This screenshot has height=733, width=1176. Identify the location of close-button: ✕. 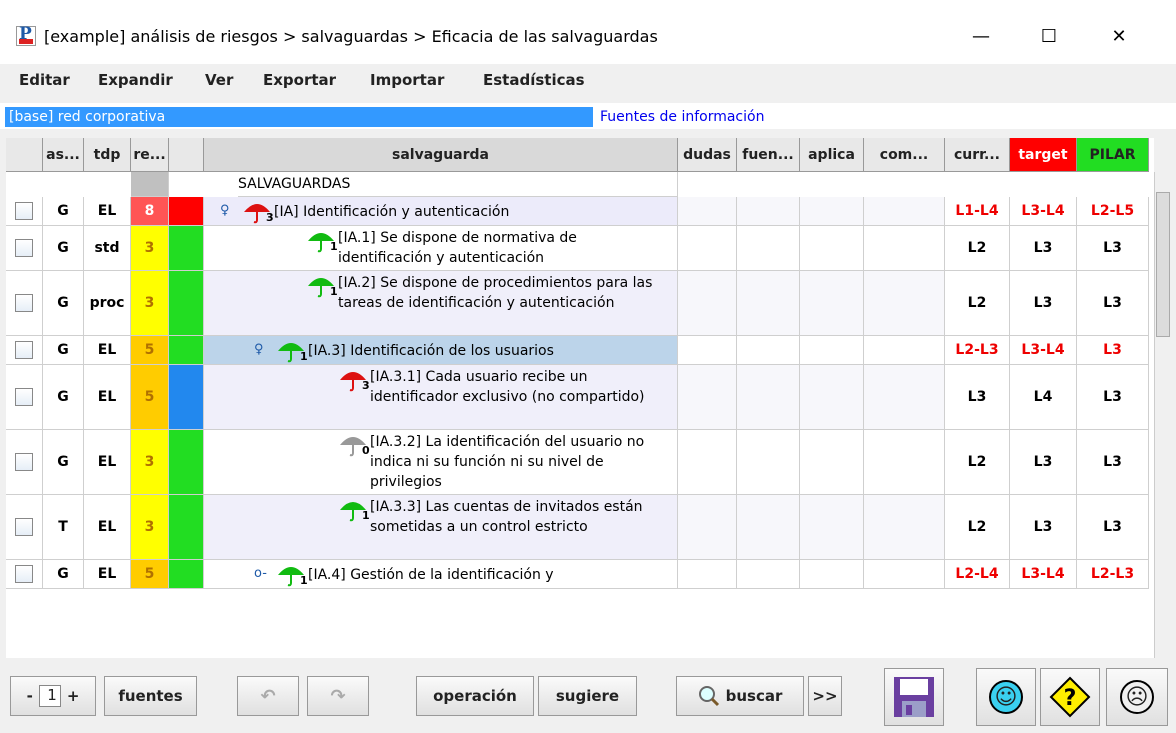
(1119, 36).